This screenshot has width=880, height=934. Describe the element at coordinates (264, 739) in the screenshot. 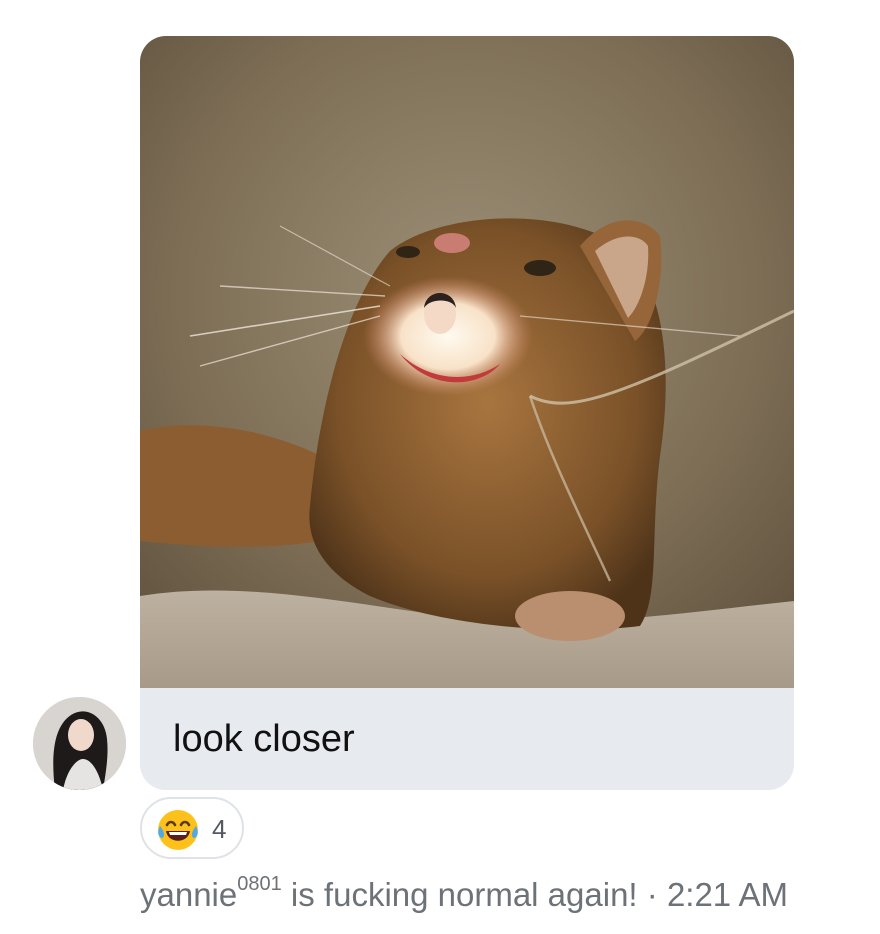

I see `caption-text: look closer` at that location.